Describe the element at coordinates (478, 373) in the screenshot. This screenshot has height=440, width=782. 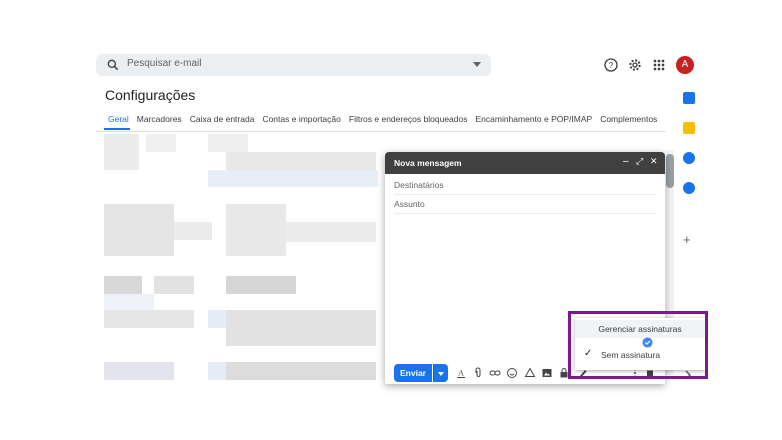
I see `attach-icon` at that location.